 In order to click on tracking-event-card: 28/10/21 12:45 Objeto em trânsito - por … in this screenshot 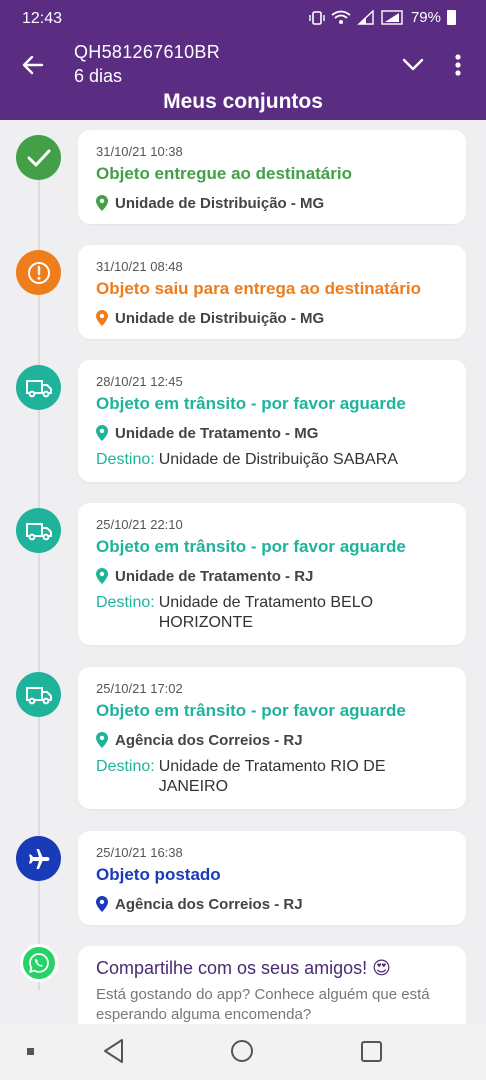, I will do `click(272, 421)`.